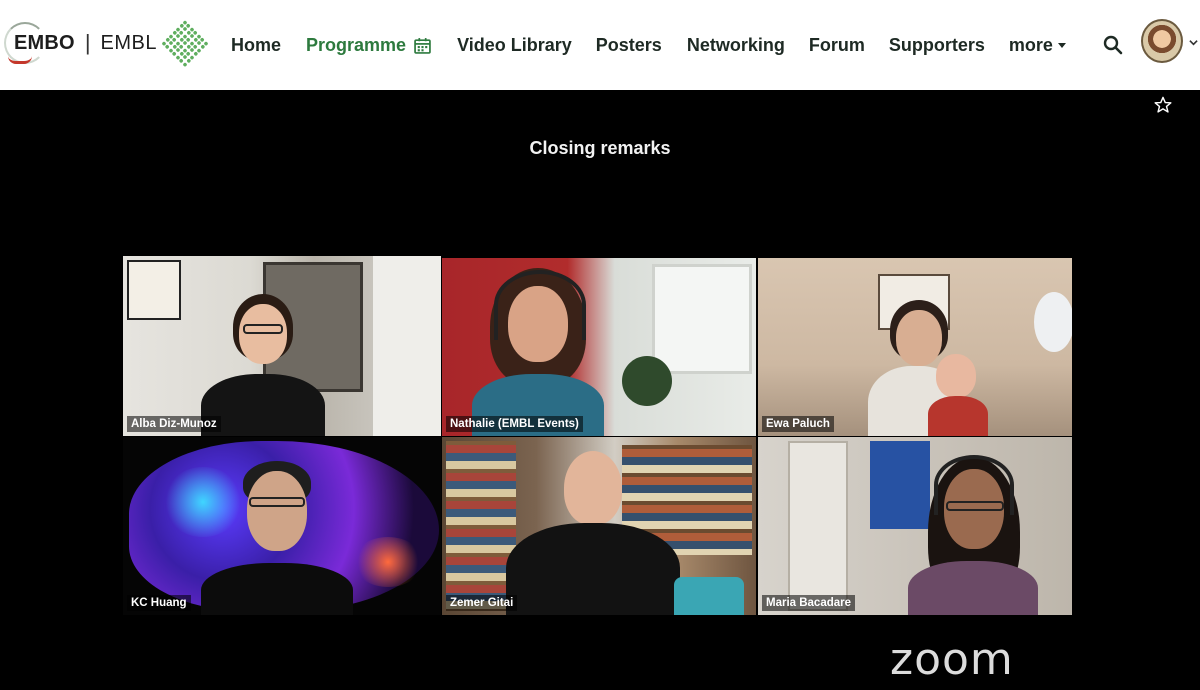 This screenshot has height=690, width=1200. What do you see at coordinates (1113, 45) in the screenshot?
I see `search-icon` at bounding box center [1113, 45].